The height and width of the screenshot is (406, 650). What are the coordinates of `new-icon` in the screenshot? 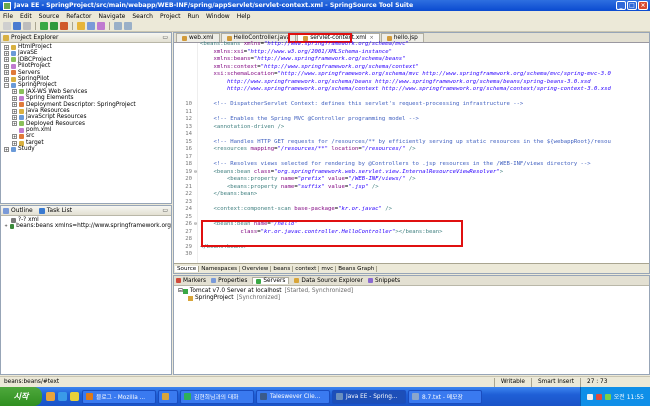 It's located at (7, 26).